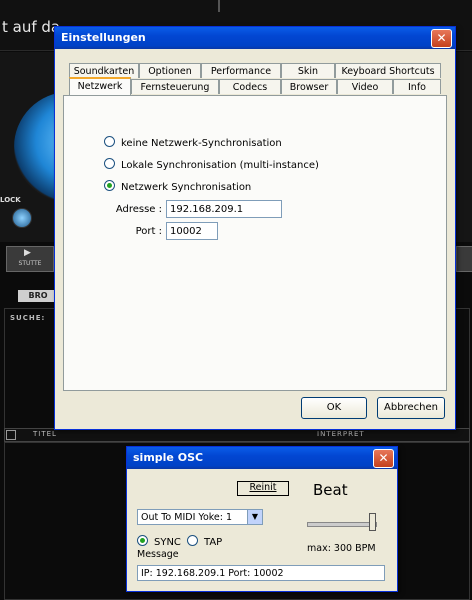 This screenshot has width=472, height=600. I want to click on bpm-slider-track, so click(342, 524).